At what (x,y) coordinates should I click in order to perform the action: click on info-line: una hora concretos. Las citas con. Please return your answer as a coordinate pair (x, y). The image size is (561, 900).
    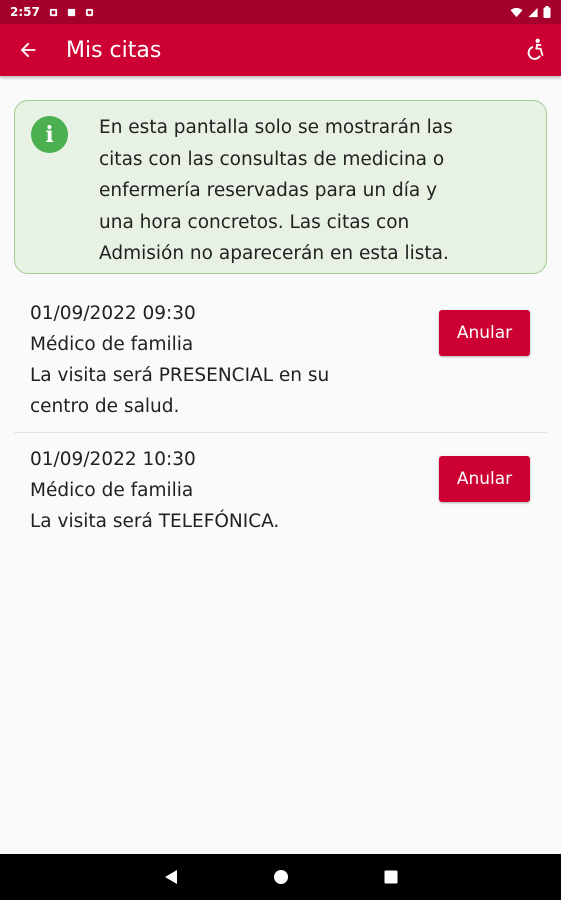
    Looking at the image, I should click on (254, 222).